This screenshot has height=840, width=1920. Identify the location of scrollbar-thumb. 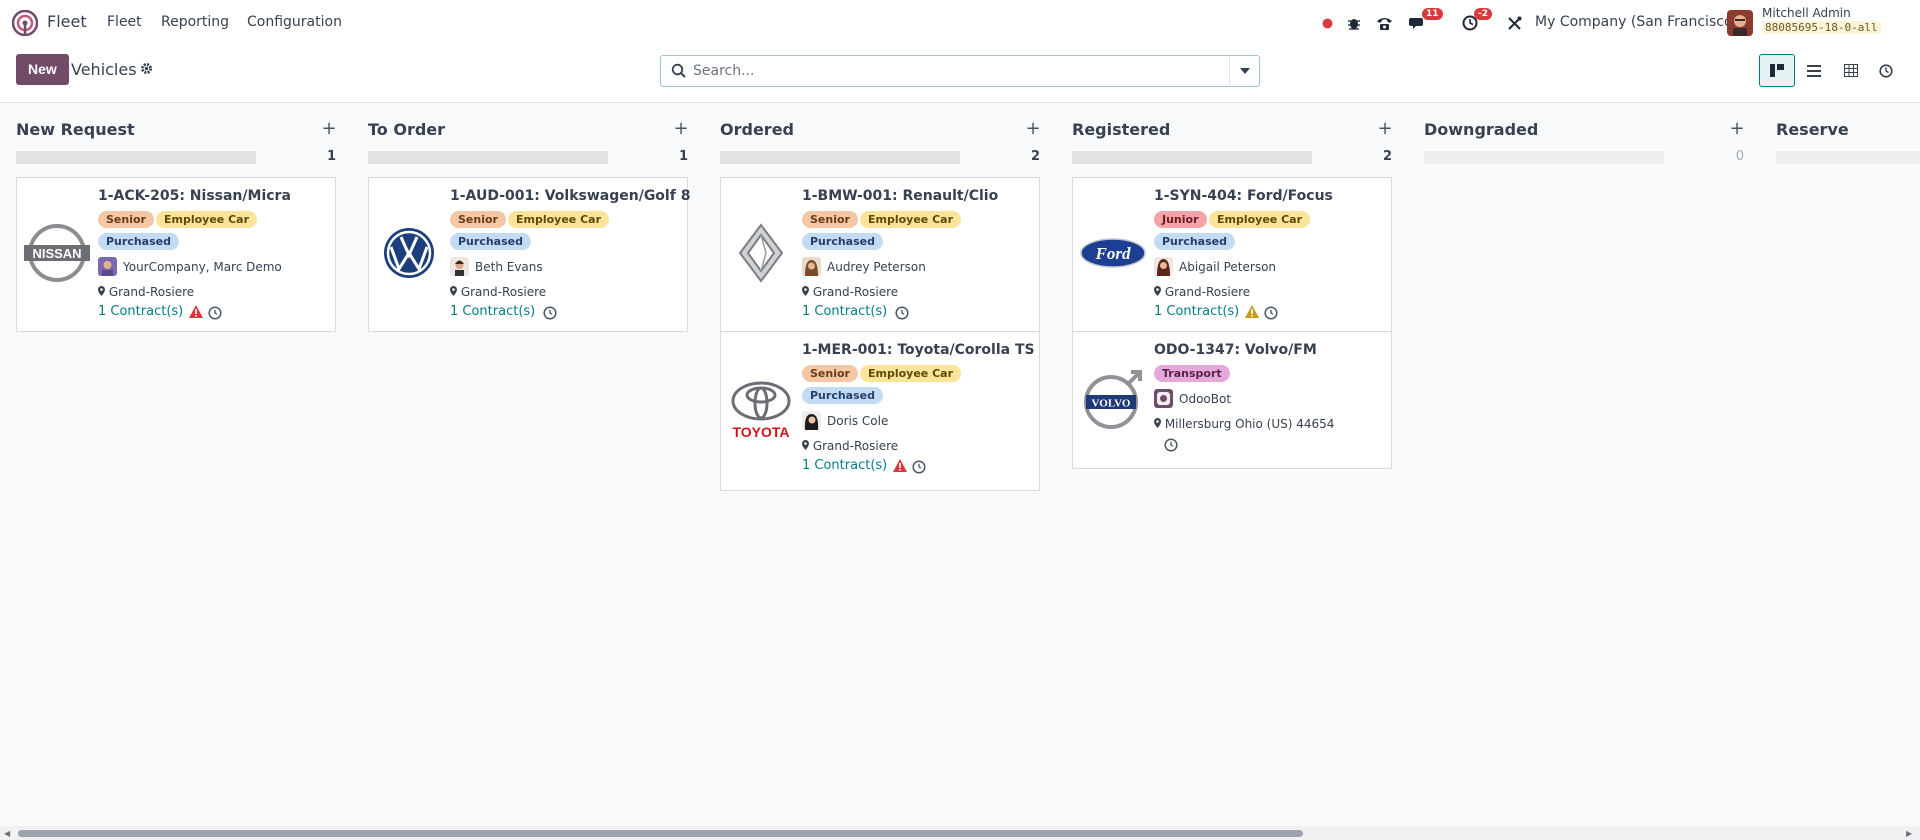
(660, 833).